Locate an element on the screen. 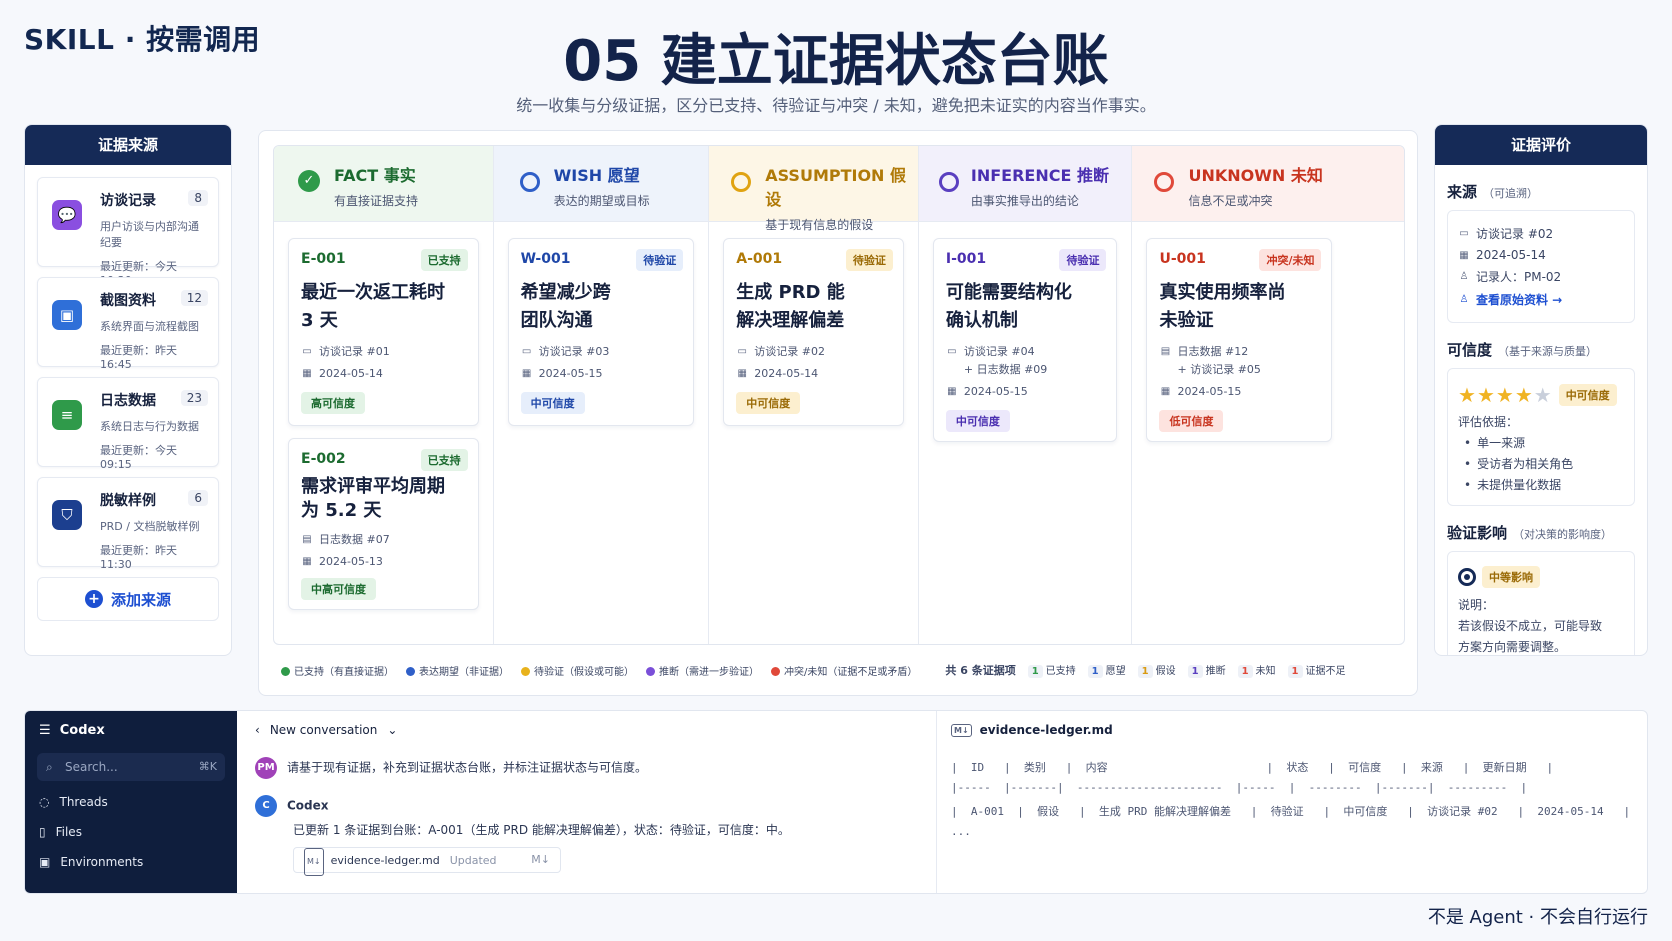  status-badge: 已支持 is located at coordinates (444, 460).